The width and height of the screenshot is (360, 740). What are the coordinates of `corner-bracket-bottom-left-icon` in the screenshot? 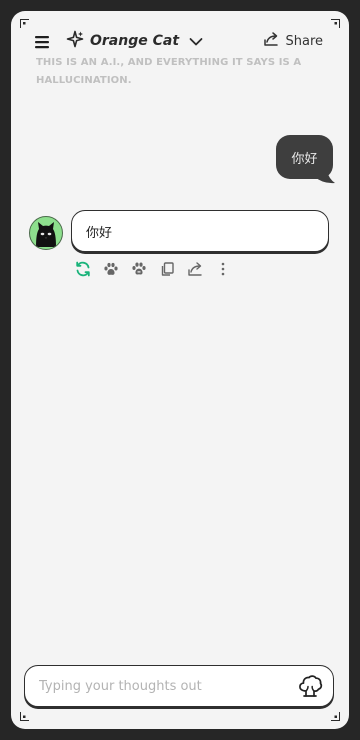 It's located at (25, 716).